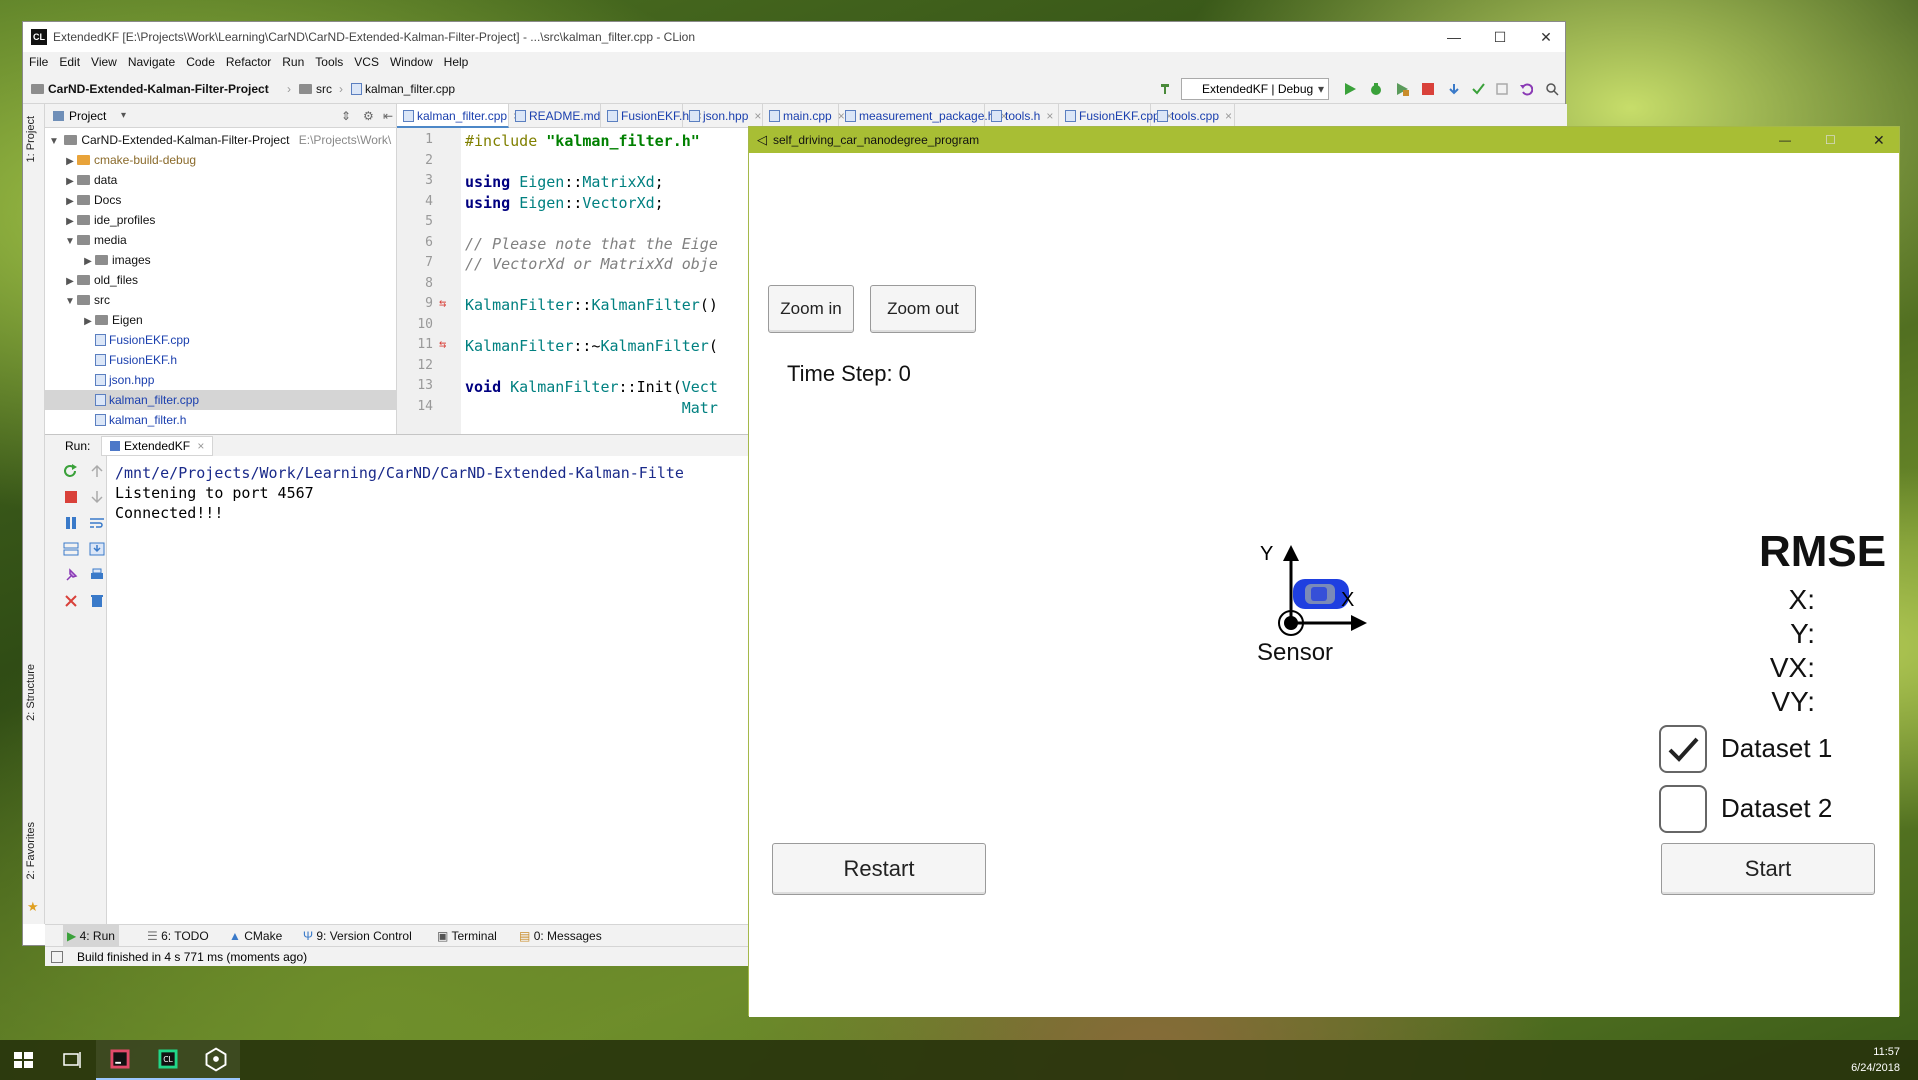 This screenshot has height=1080, width=1918. What do you see at coordinates (221, 220) in the screenshot?
I see `tree-item: ▶ ide_profiles` at bounding box center [221, 220].